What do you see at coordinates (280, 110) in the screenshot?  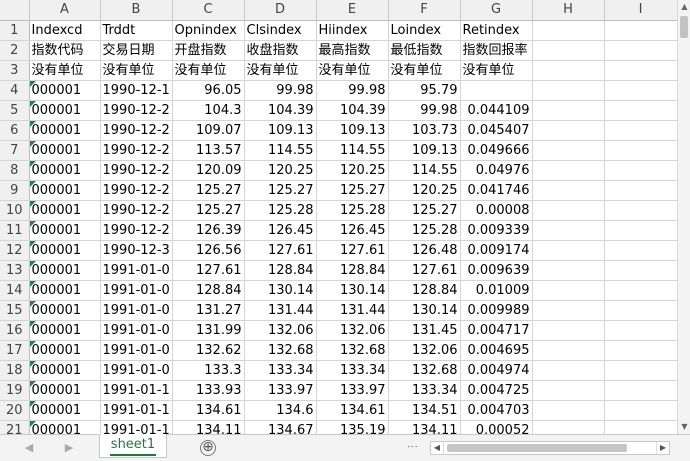 I see `cell-d5: 104.39` at bounding box center [280, 110].